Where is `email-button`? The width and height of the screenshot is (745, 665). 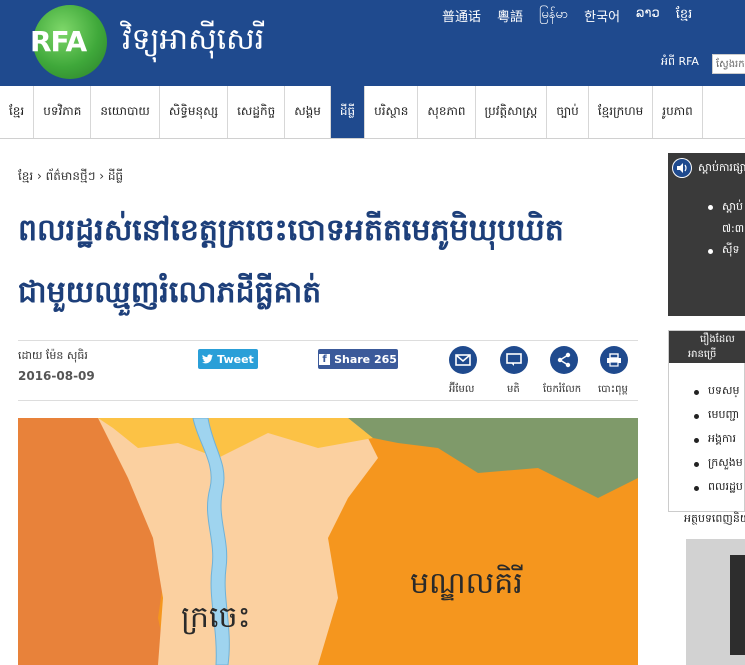
email-button is located at coordinates (463, 360).